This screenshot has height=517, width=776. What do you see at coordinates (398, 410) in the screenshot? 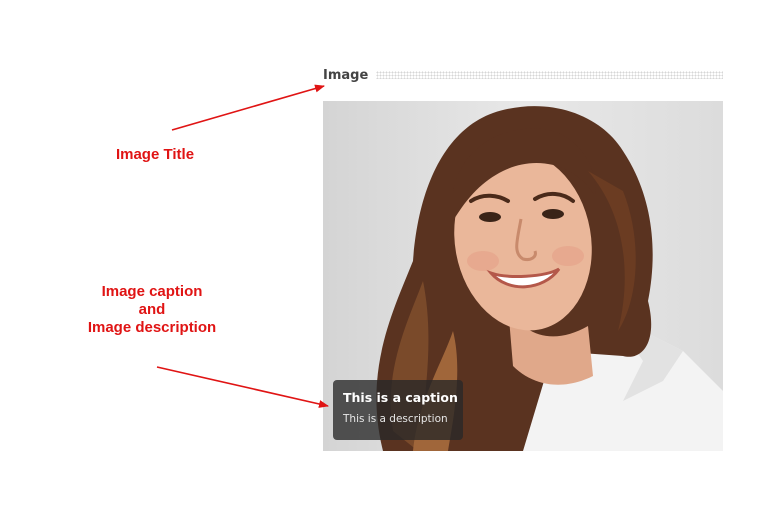
I see `caption-overlay: This is a caption This is a description` at bounding box center [398, 410].